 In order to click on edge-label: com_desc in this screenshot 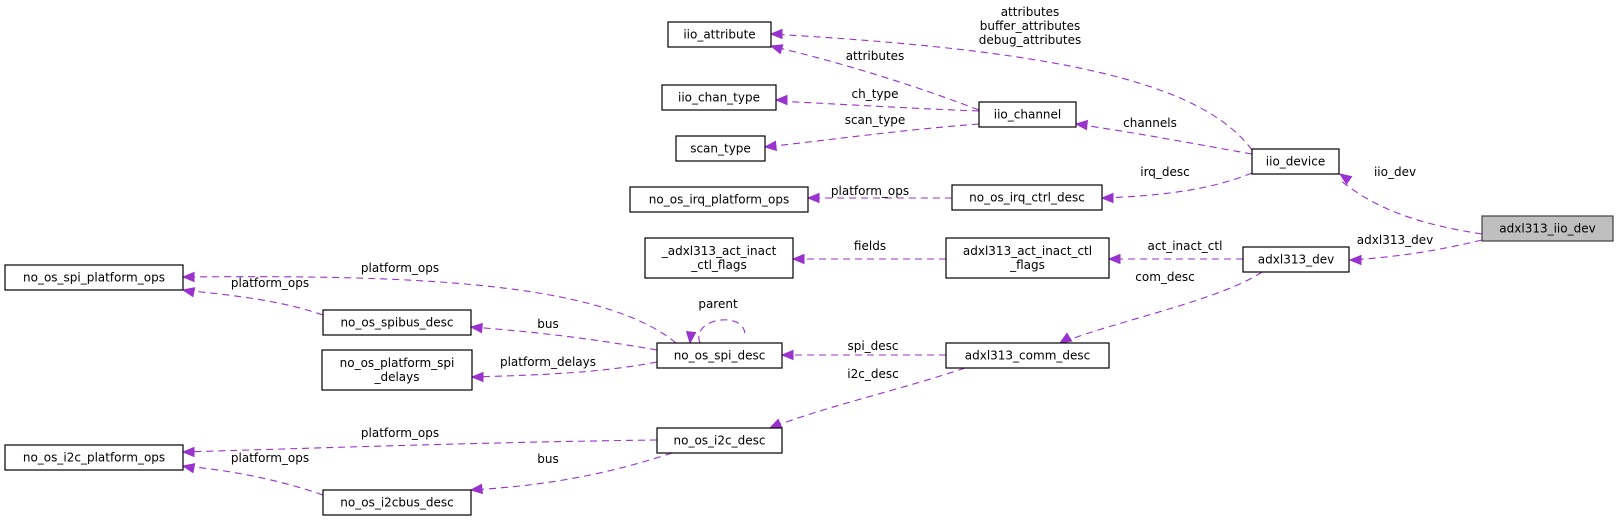, I will do `click(1164, 277)`.